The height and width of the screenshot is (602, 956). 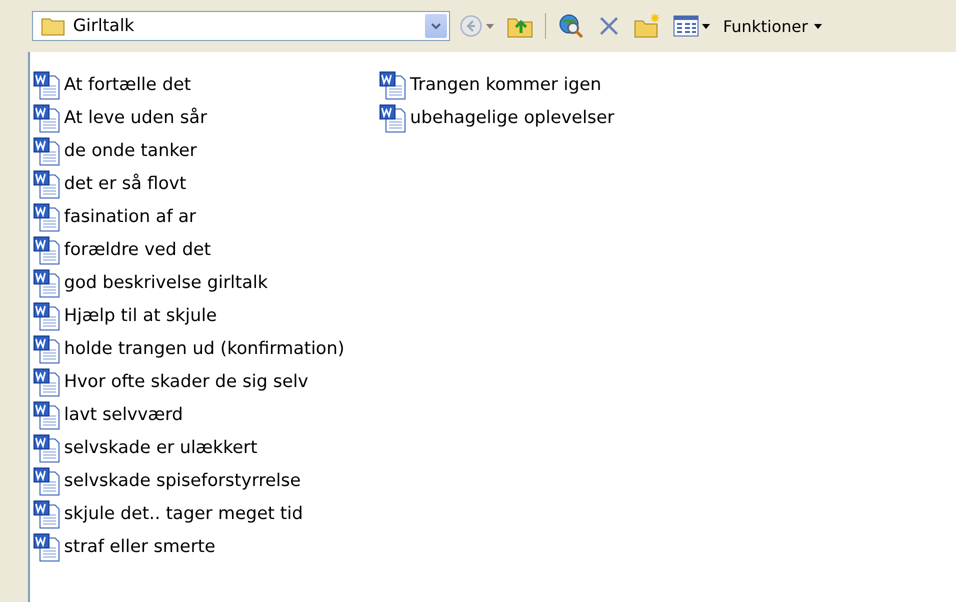 What do you see at coordinates (772, 26) in the screenshot?
I see `menu-button: Funktioner` at bounding box center [772, 26].